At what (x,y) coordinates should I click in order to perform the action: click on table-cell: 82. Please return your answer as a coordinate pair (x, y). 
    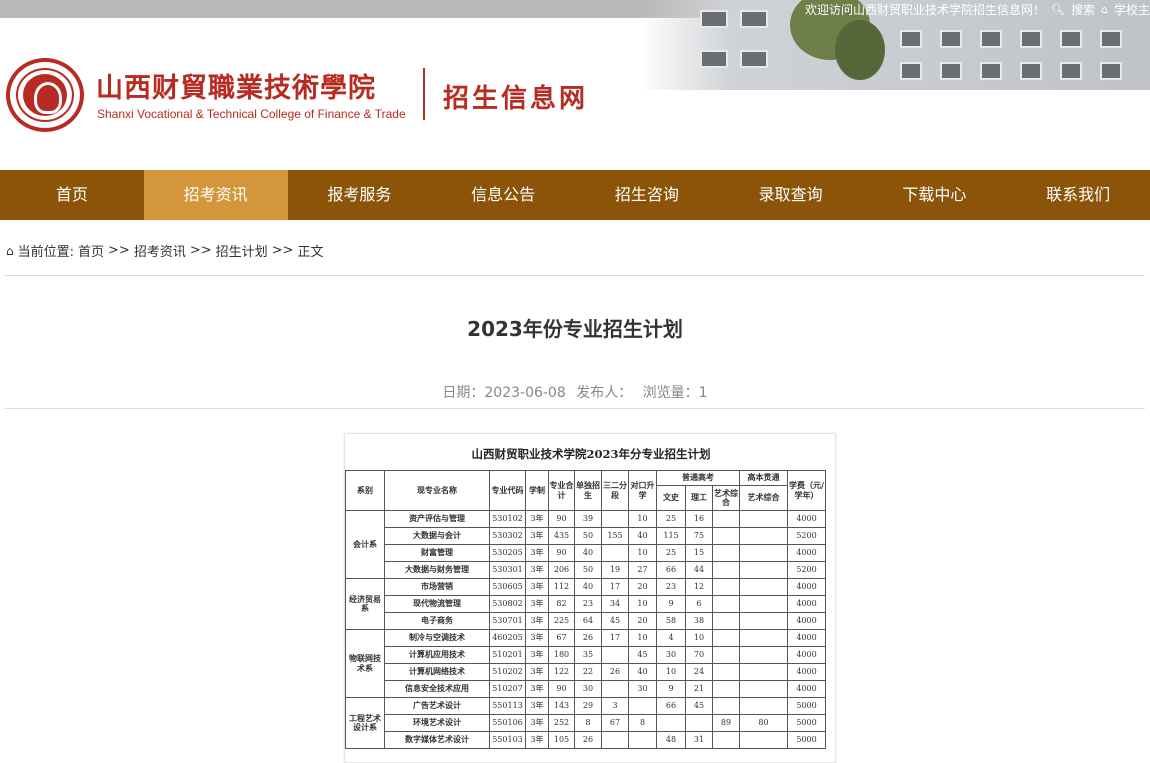
    Looking at the image, I should click on (561, 604).